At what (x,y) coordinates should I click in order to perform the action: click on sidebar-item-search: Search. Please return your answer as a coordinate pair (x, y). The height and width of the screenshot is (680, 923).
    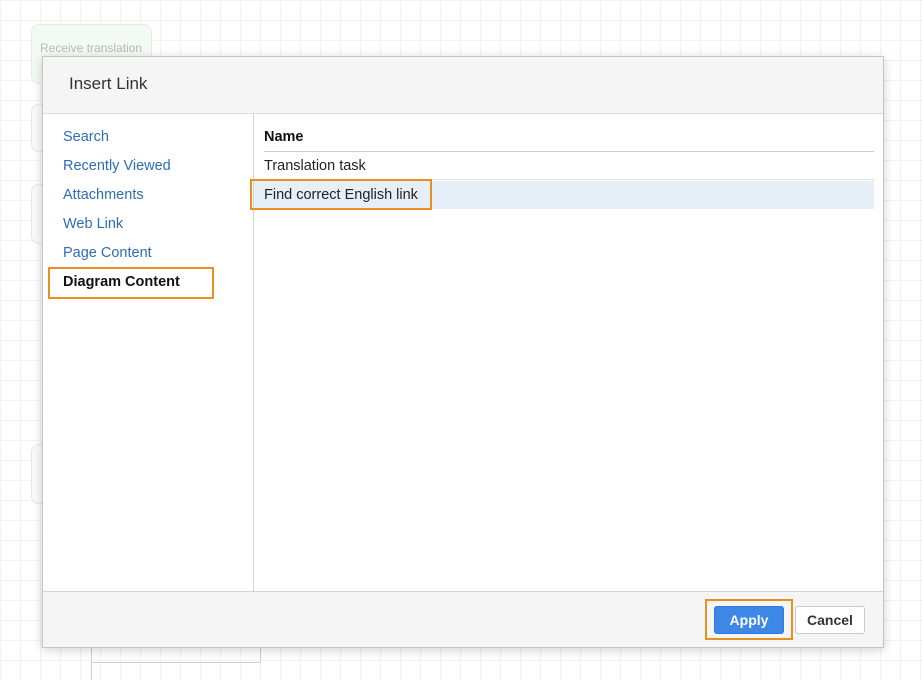
    Looking at the image, I should click on (86, 137).